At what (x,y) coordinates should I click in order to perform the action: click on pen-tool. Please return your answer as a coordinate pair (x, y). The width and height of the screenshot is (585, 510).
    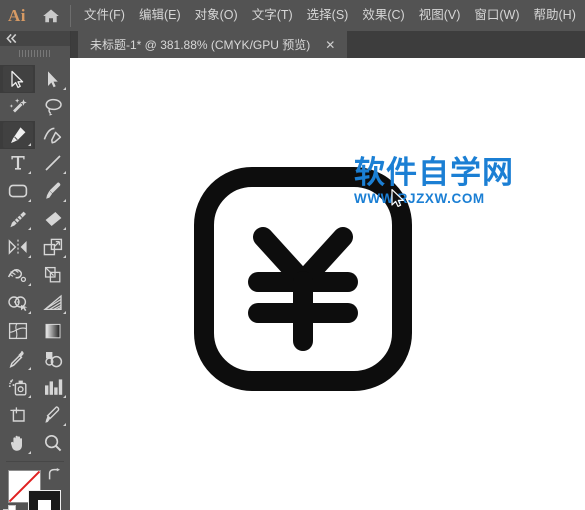
    Looking at the image, I should click on (17, 135).